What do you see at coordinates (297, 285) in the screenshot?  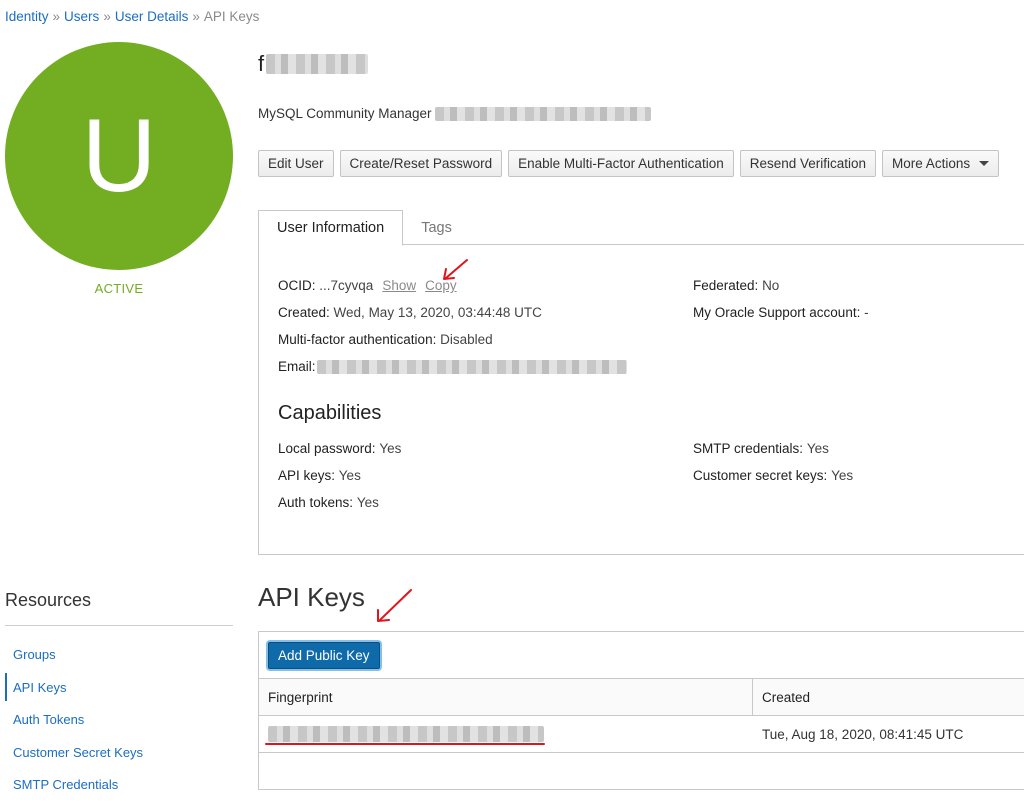 I see `ocid-label: OCID:` at bounding box center [297, 285].